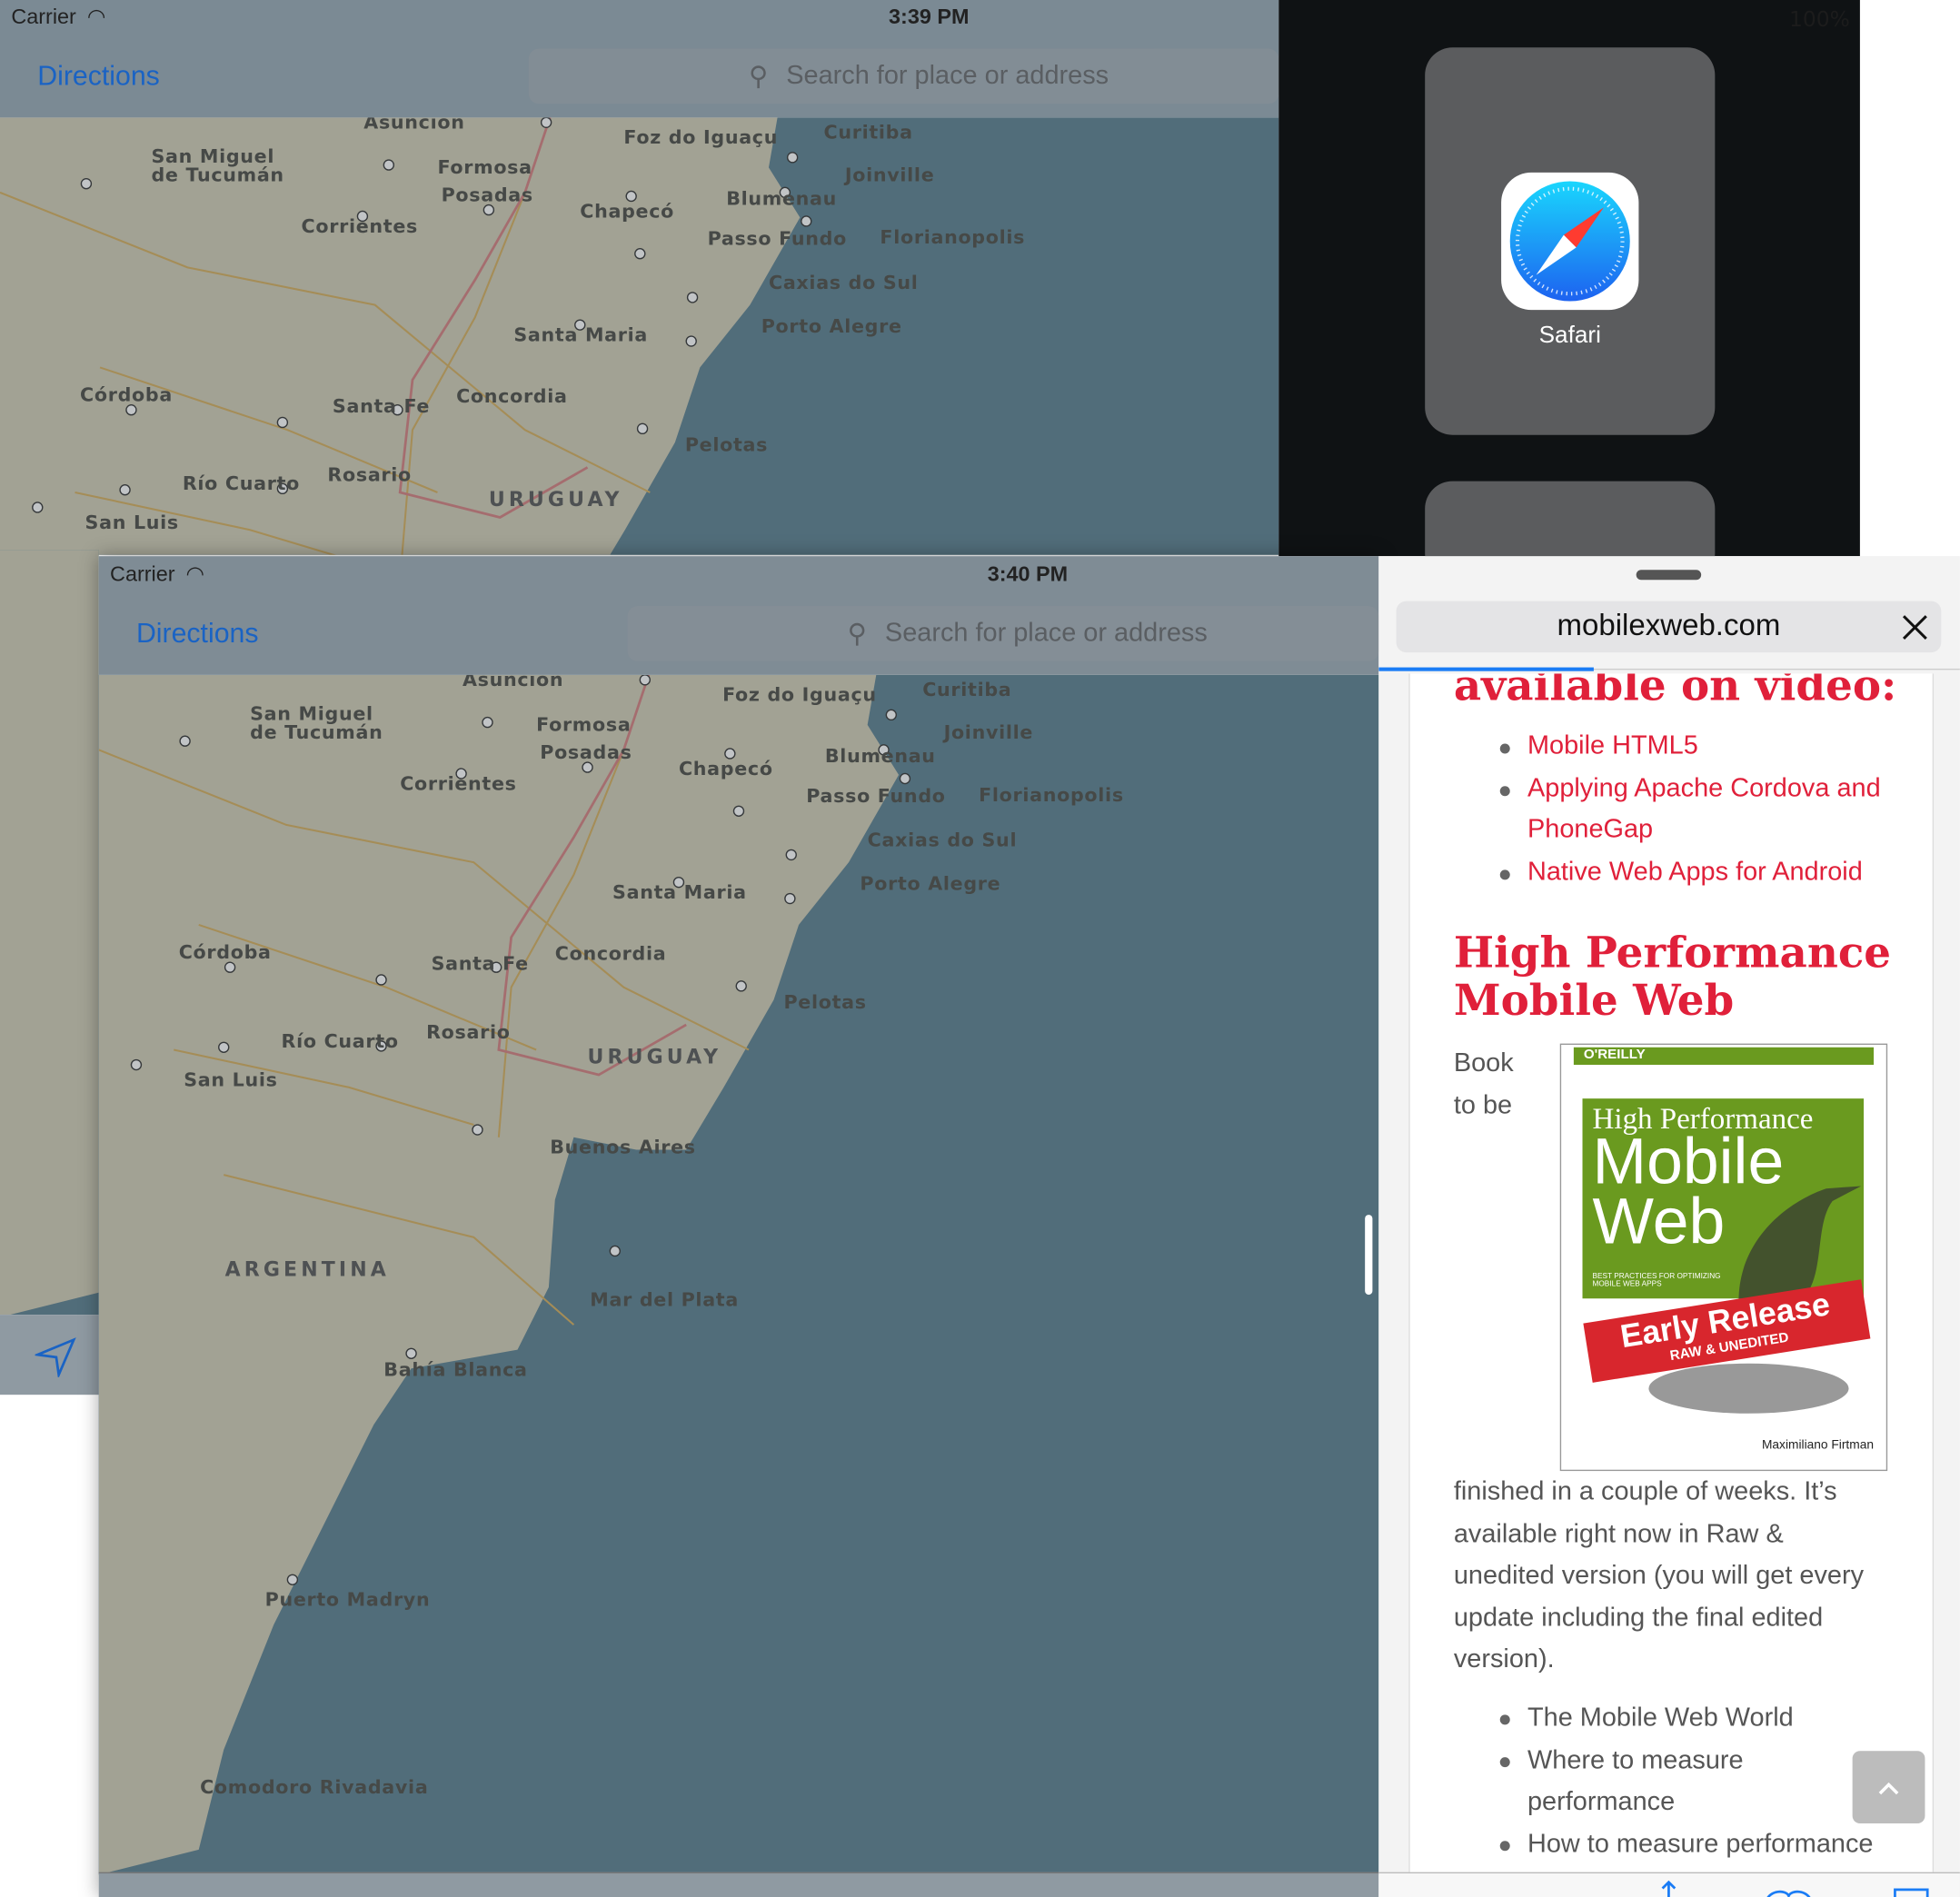 This screenshot has height=1897, width=1960. I want to click on location-arrow-icon, so click(56, 1357).